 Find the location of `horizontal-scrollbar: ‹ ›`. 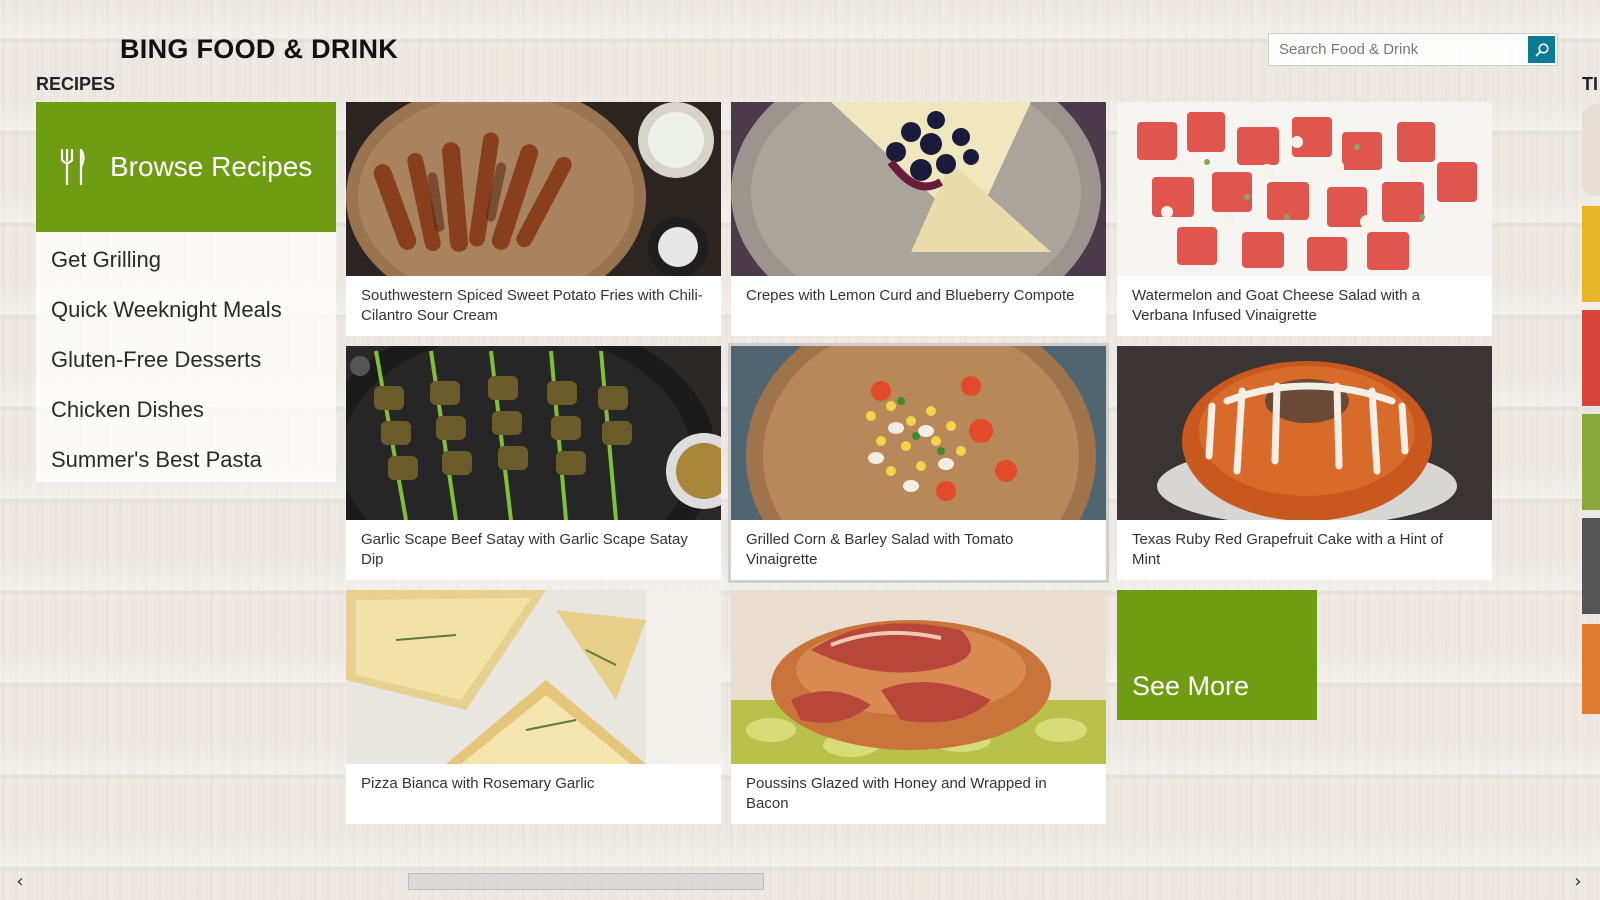

horizontal-scrollbar: ‹ › is located at coordinates (800, 882).